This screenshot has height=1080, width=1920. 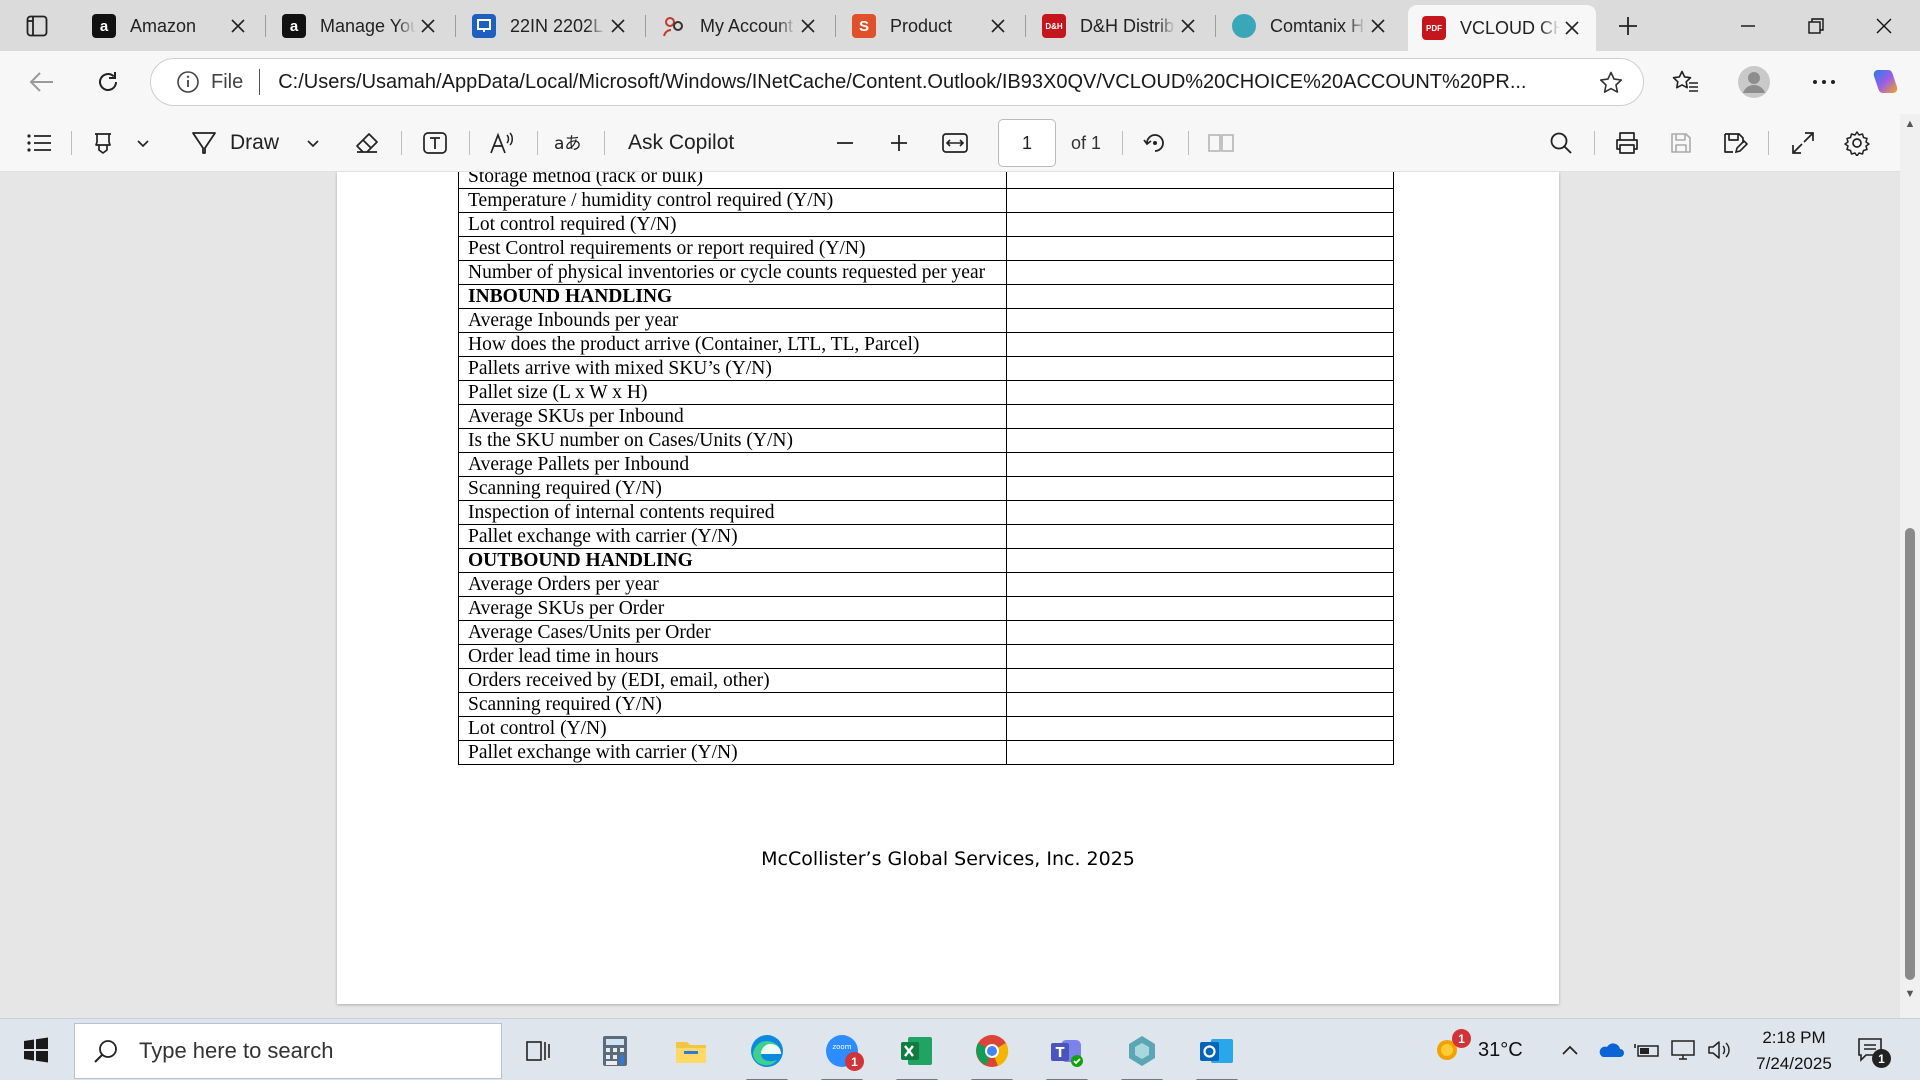 I want to click on browser-tab: My Account, so click(x=740, y=26).